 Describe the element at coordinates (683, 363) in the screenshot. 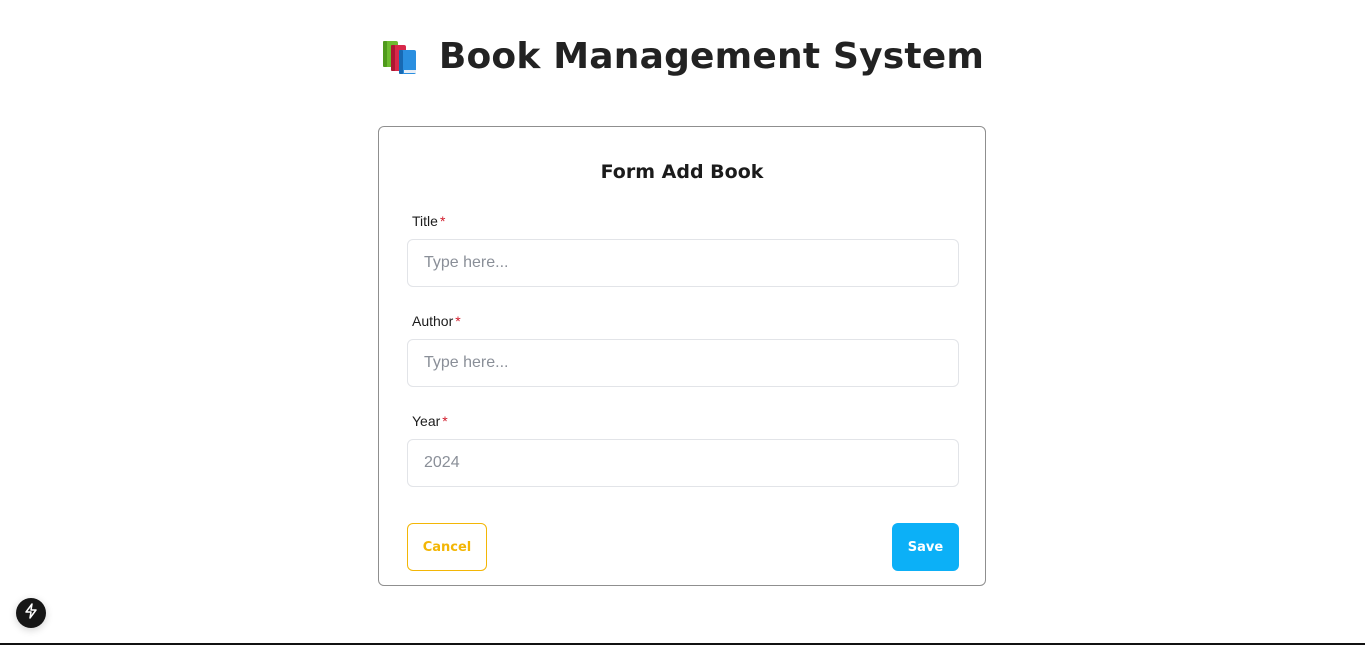

I see `author-input` at that location.